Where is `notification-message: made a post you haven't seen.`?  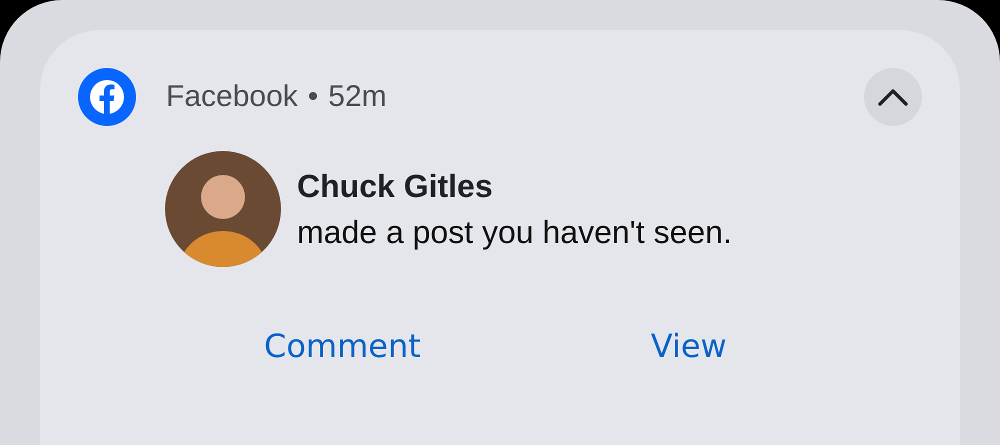
notification-message: made a post you haven't seen. is located at coordinates (514, 232).